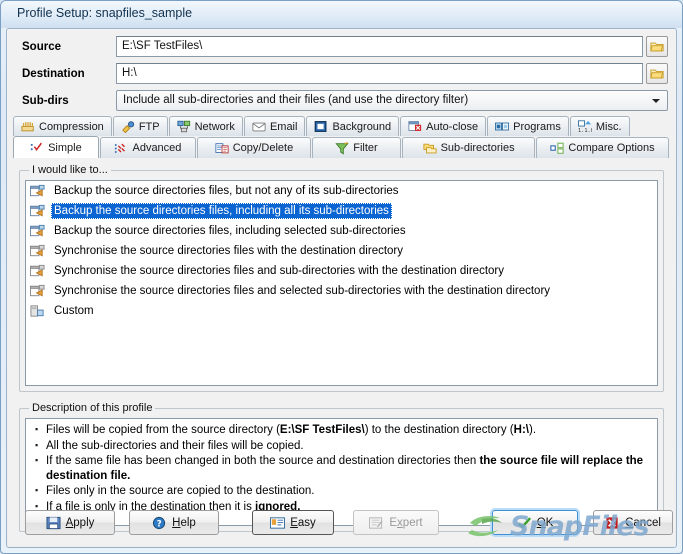 This screenshot has height=554, width=683. What do you see at coordinates (612, 522) in the screenshot?
I see `cross-icon` at bounding box center [612, 522].